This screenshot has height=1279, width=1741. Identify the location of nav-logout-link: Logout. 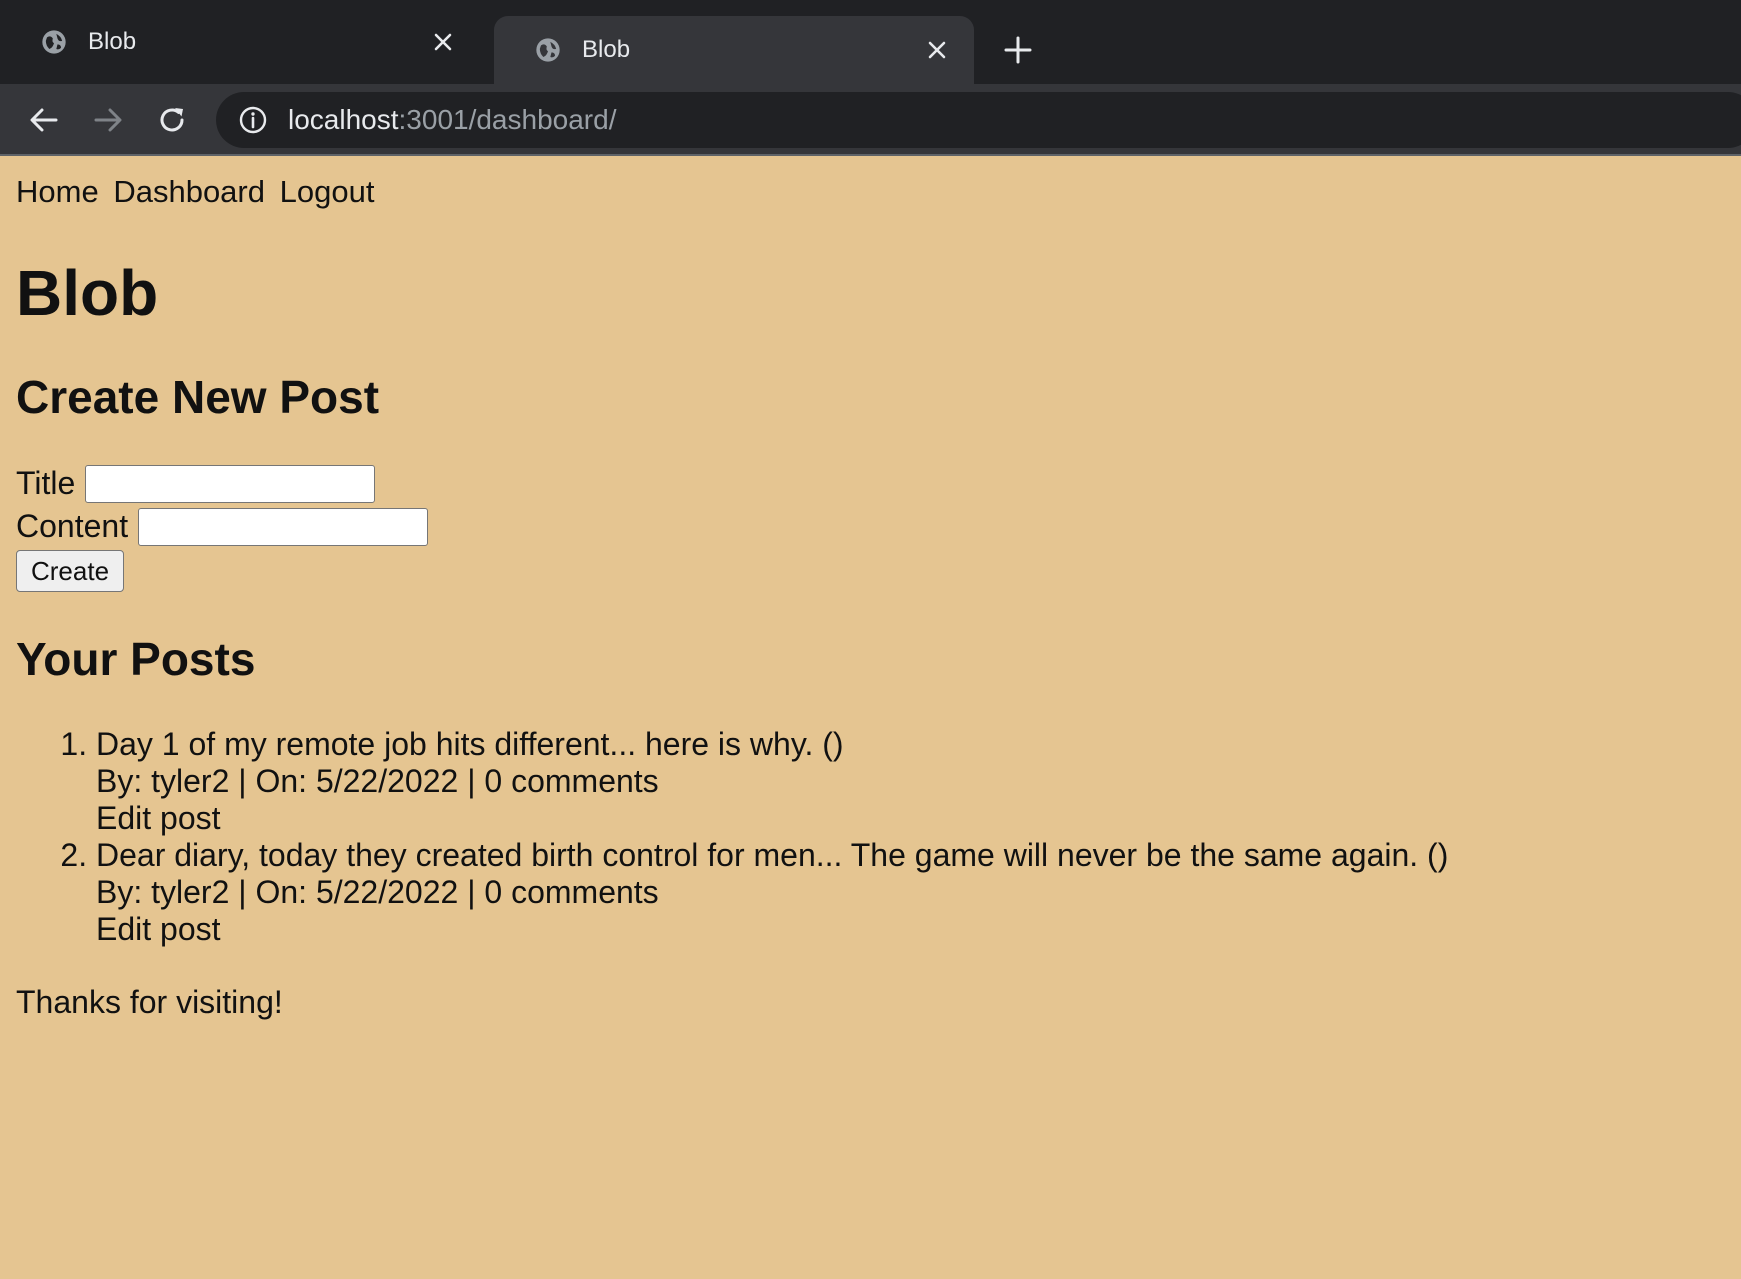
(327, 191).